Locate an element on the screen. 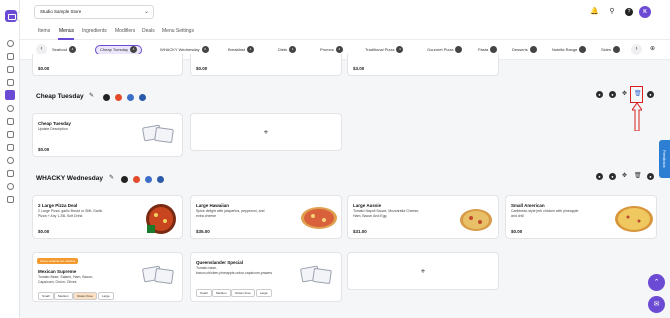 The height and width of the screenshot is (318, 670). chip-label: Traditional Pizza is located at coordinates (380, 49).